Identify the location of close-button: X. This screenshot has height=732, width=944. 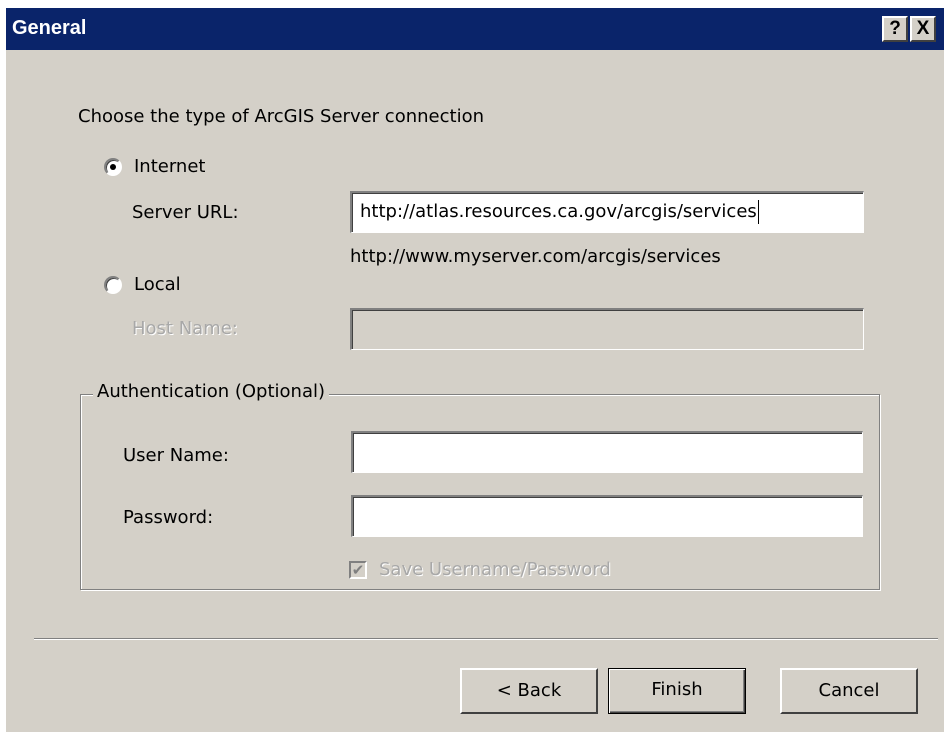
(923, 29).